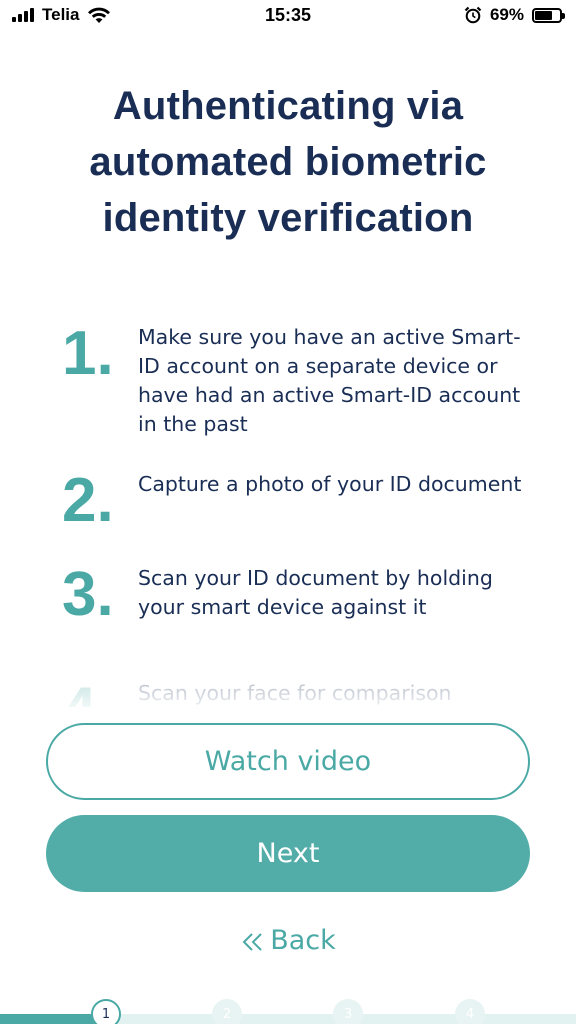  What do you see at coordinates (506, 14) in the screenshot?
I see `battery-percent: 69%` at bounding box center [506, 14].